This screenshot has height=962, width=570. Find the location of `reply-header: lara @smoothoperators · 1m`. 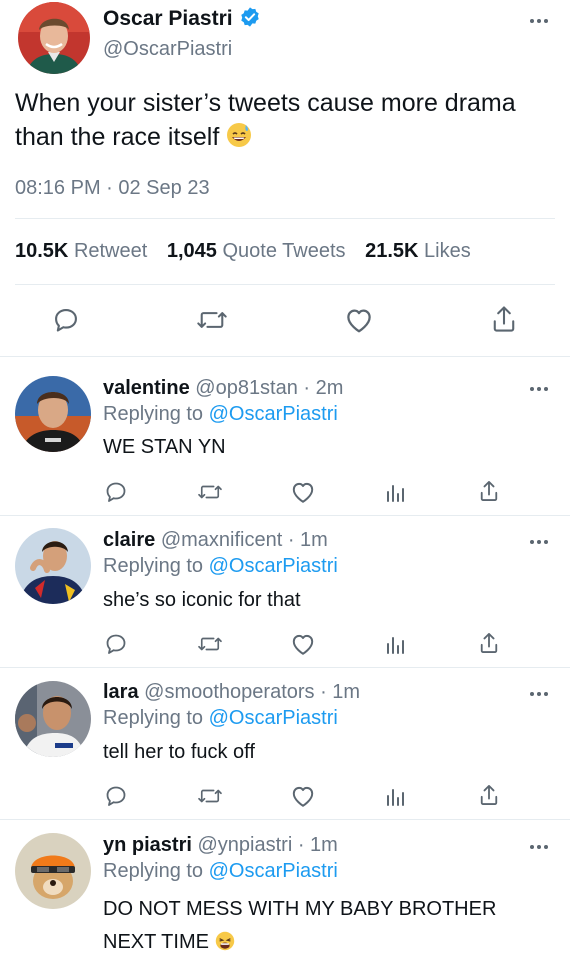

reply-header: lara @smoothoperators · 1m is located at coordinates (231, 692).